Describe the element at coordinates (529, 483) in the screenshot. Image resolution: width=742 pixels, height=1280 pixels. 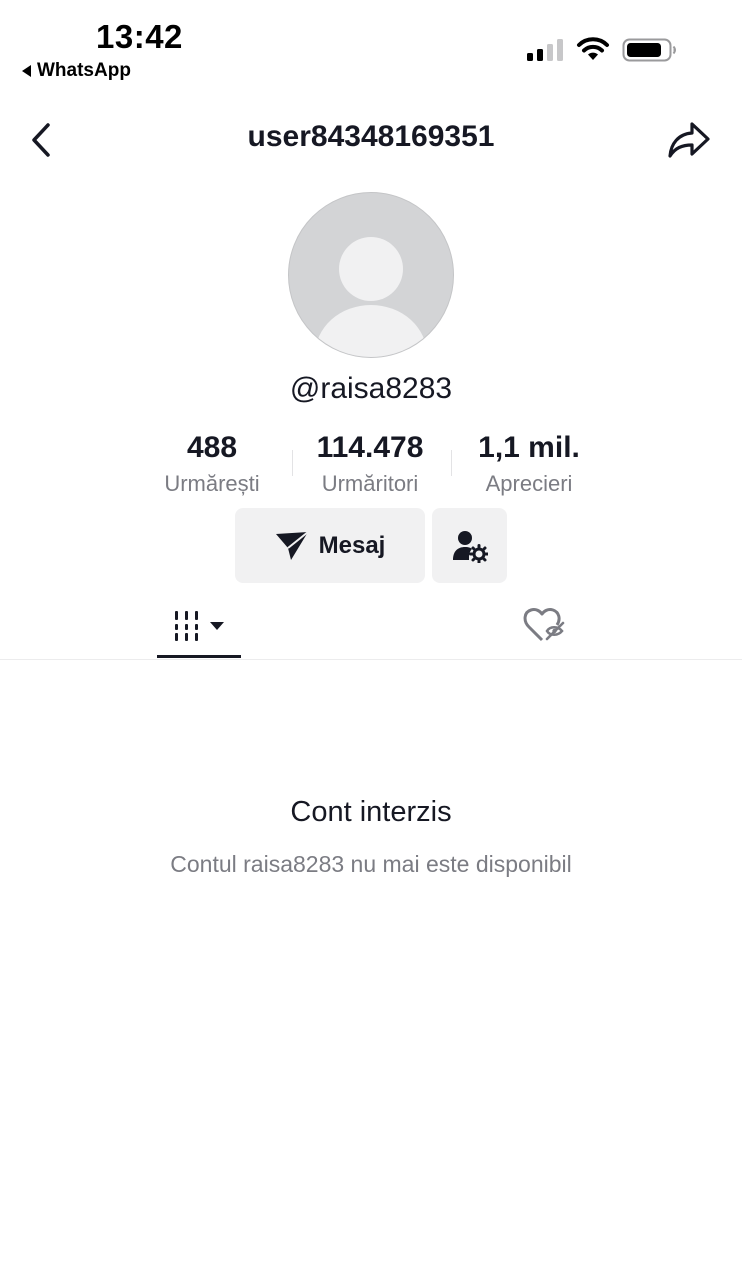
I see `stat-likes-label: Aprecieri` at that location.